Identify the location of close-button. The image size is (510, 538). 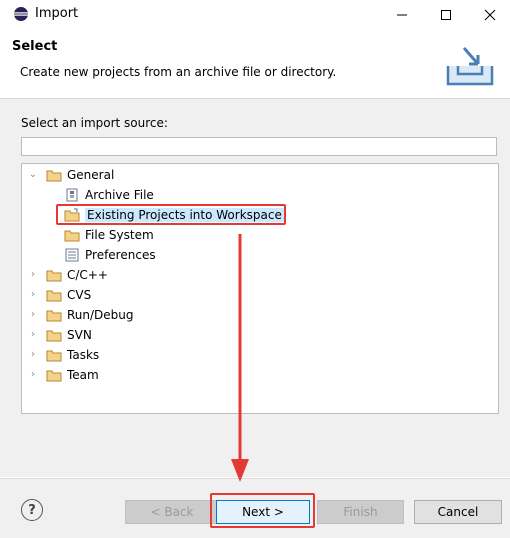
(490, 15).